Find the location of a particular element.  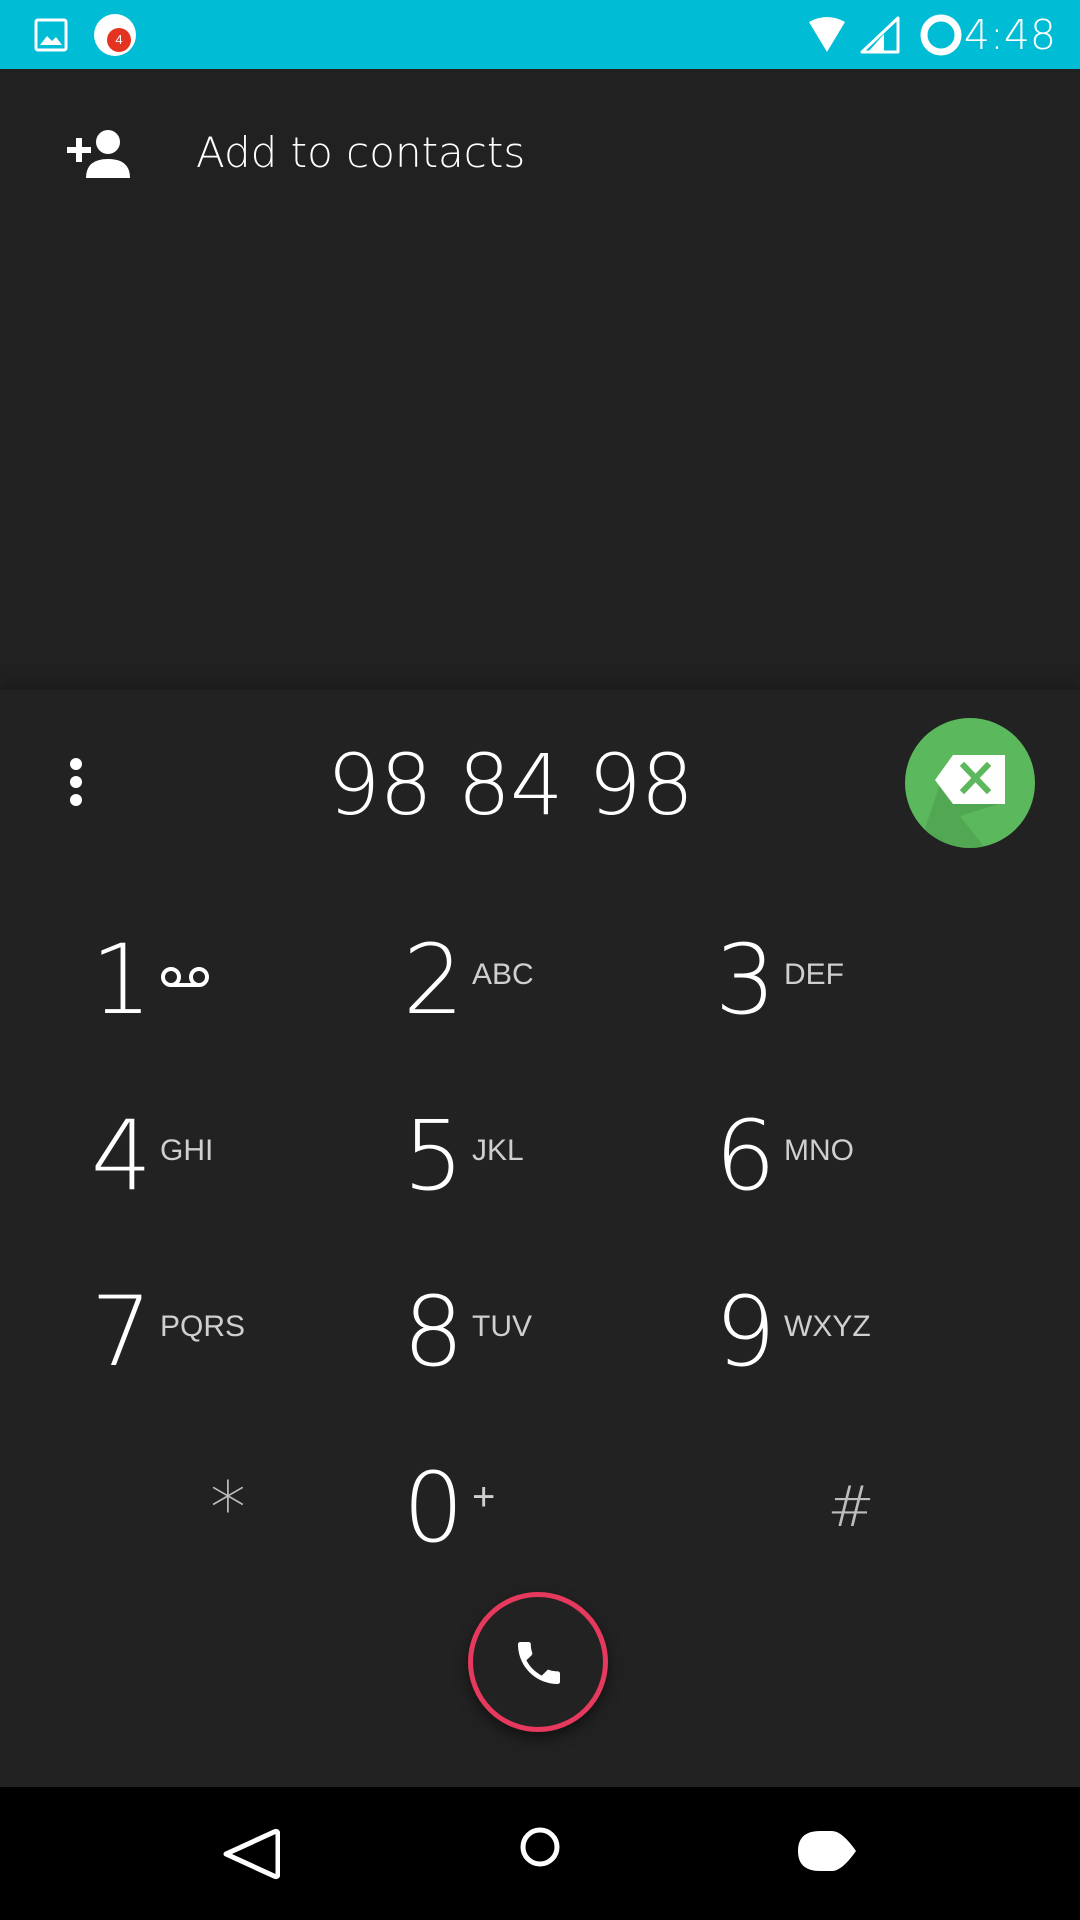

key-symbol: # is located at coordinates (851, 1507).